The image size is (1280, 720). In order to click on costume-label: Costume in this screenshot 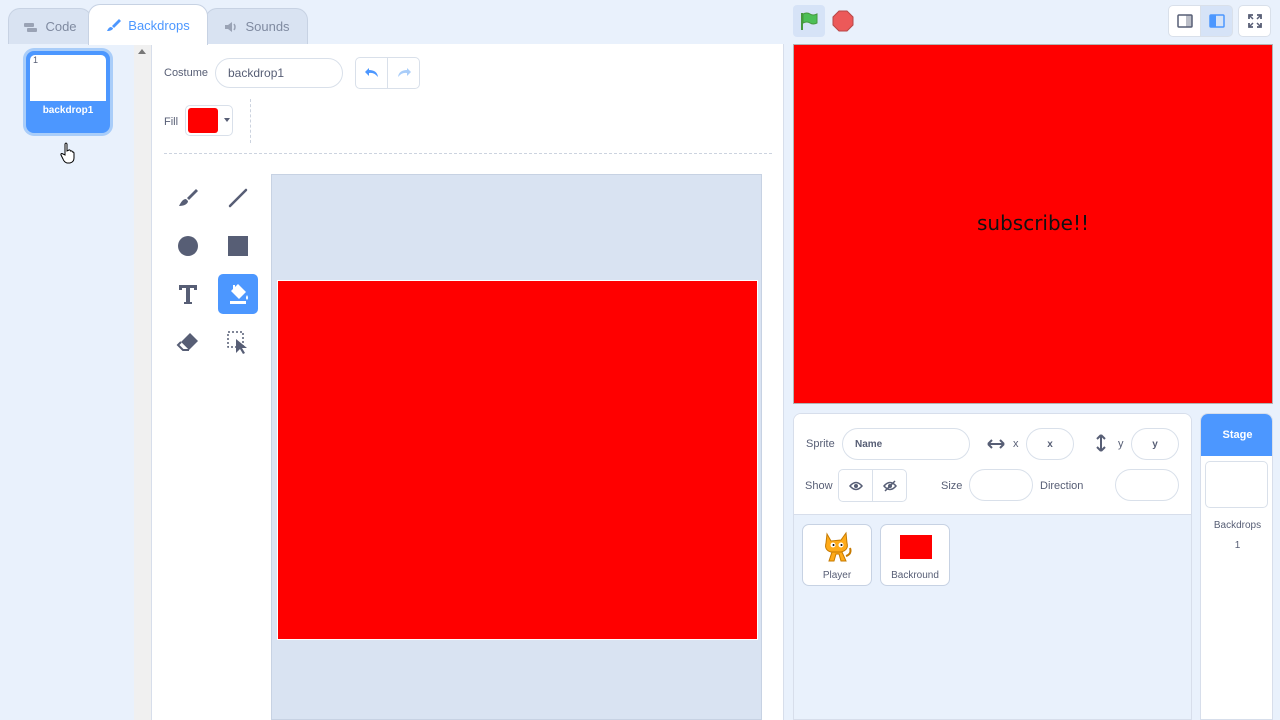, I will do `click(186, 73)`.